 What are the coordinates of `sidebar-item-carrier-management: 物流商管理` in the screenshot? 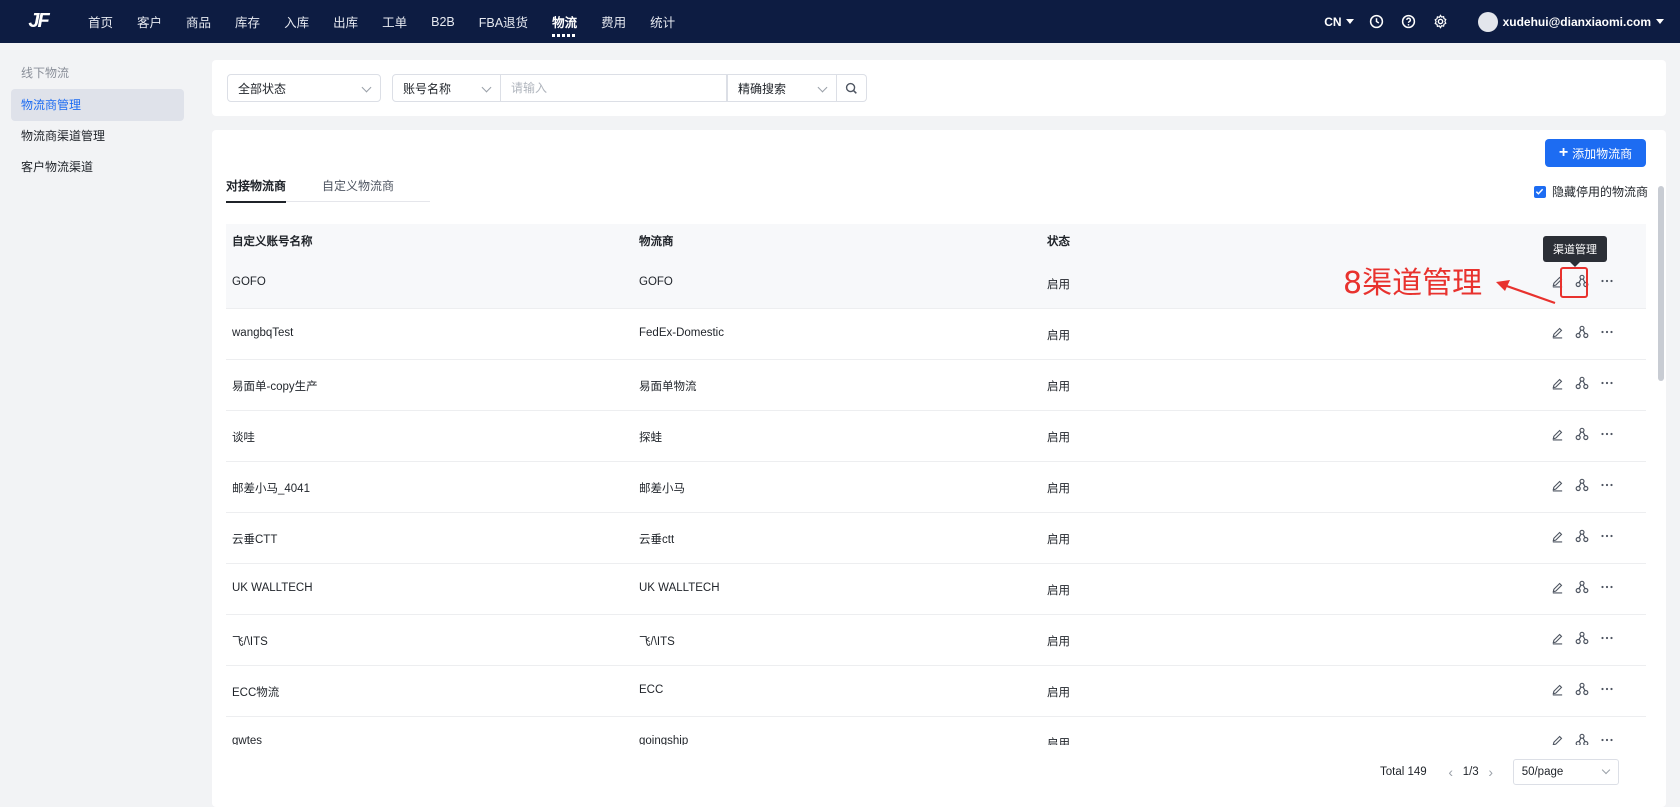 It's located at (97, 105).